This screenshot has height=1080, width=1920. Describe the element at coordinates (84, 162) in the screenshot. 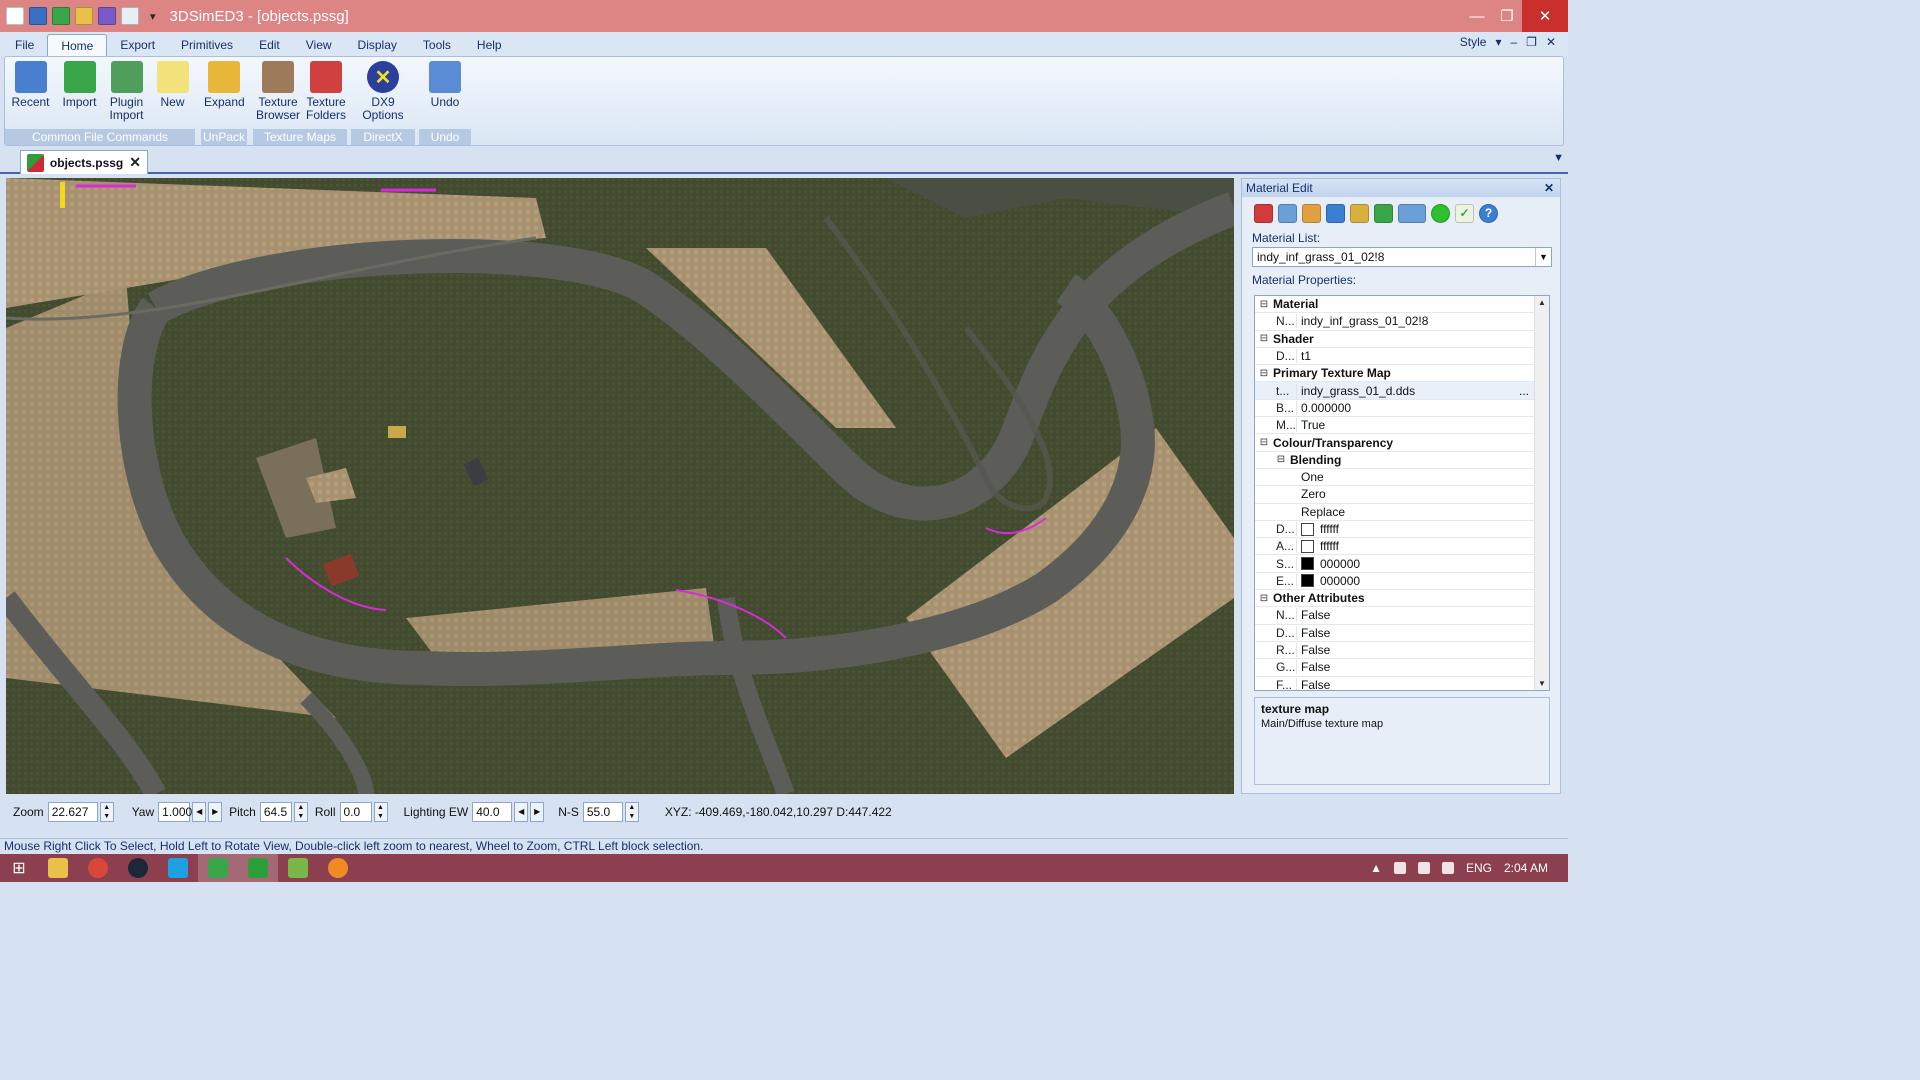

I see `document-tab: objects.pssg ✕` at that location.